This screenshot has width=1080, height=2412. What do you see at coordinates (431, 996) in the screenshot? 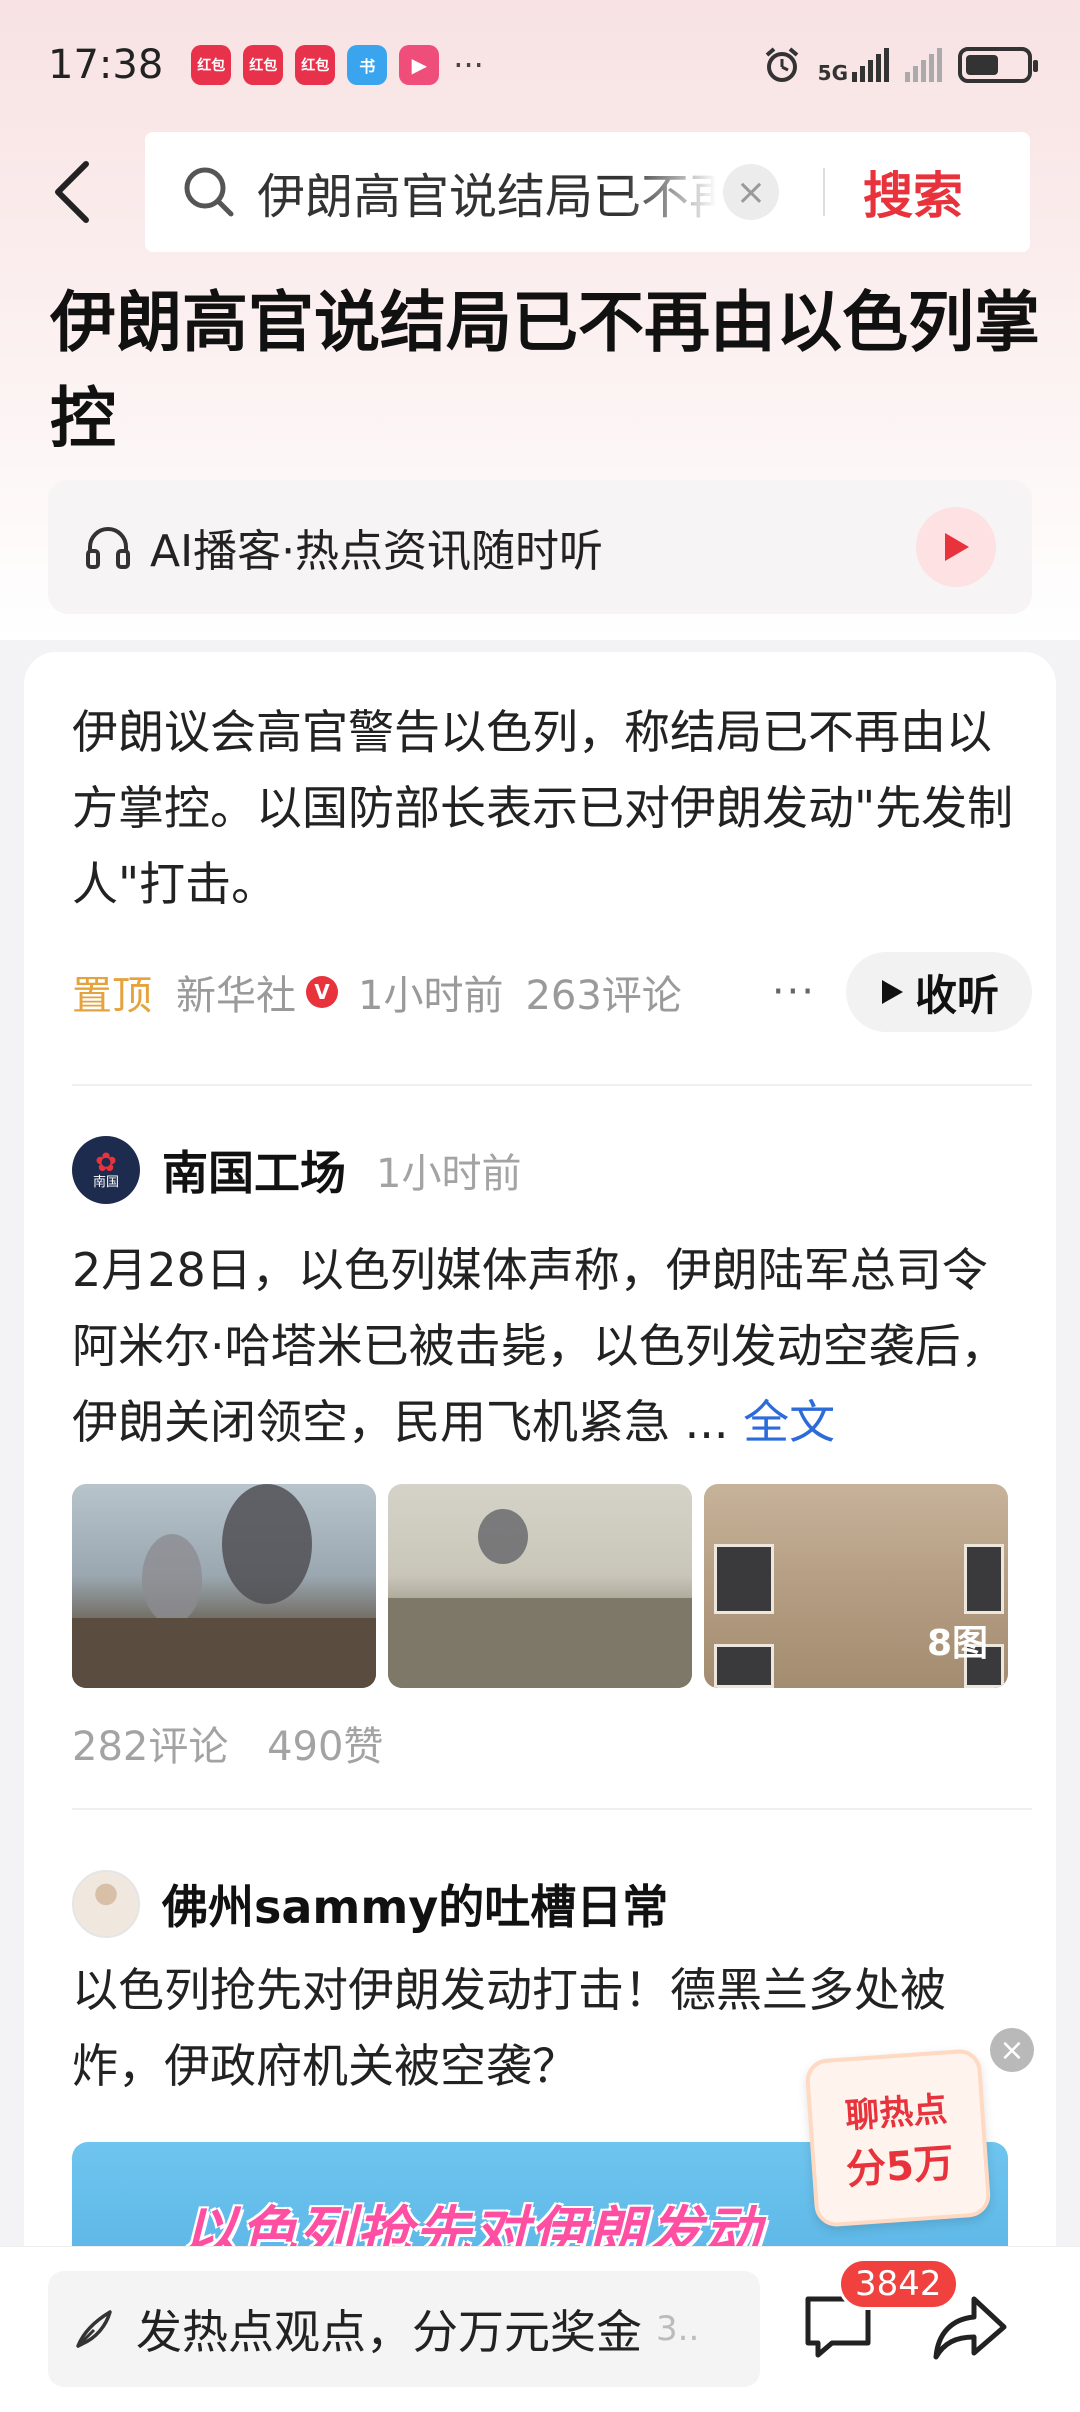
I see `publish-time: 1小时前` at bounding box center [431, 996].